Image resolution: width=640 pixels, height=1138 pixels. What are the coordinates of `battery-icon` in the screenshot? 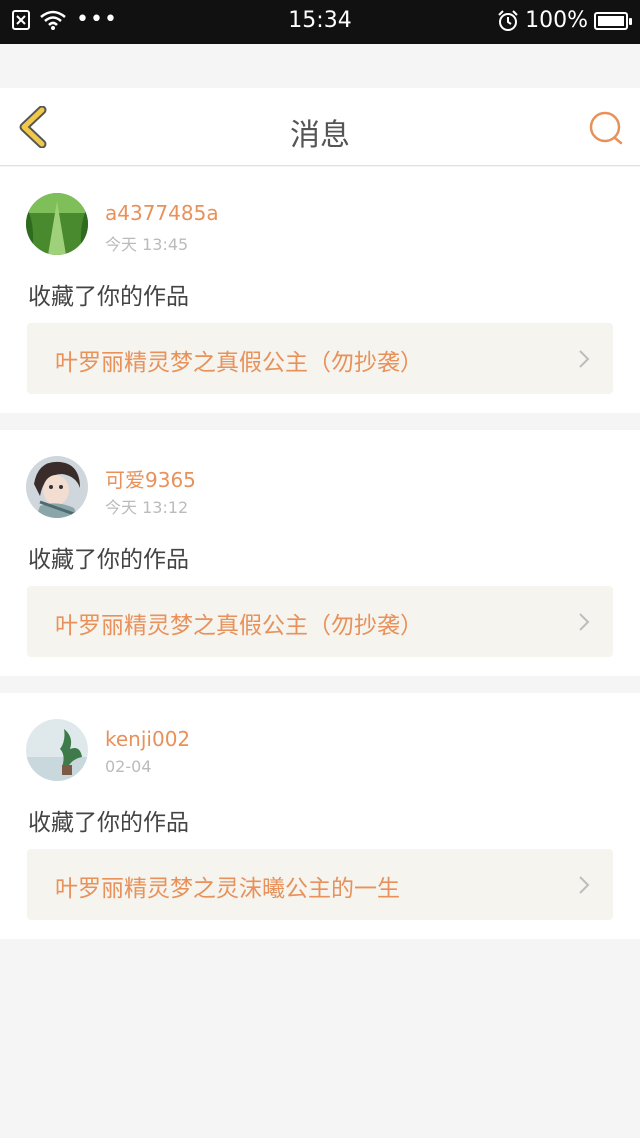 It's located at (613, 20).